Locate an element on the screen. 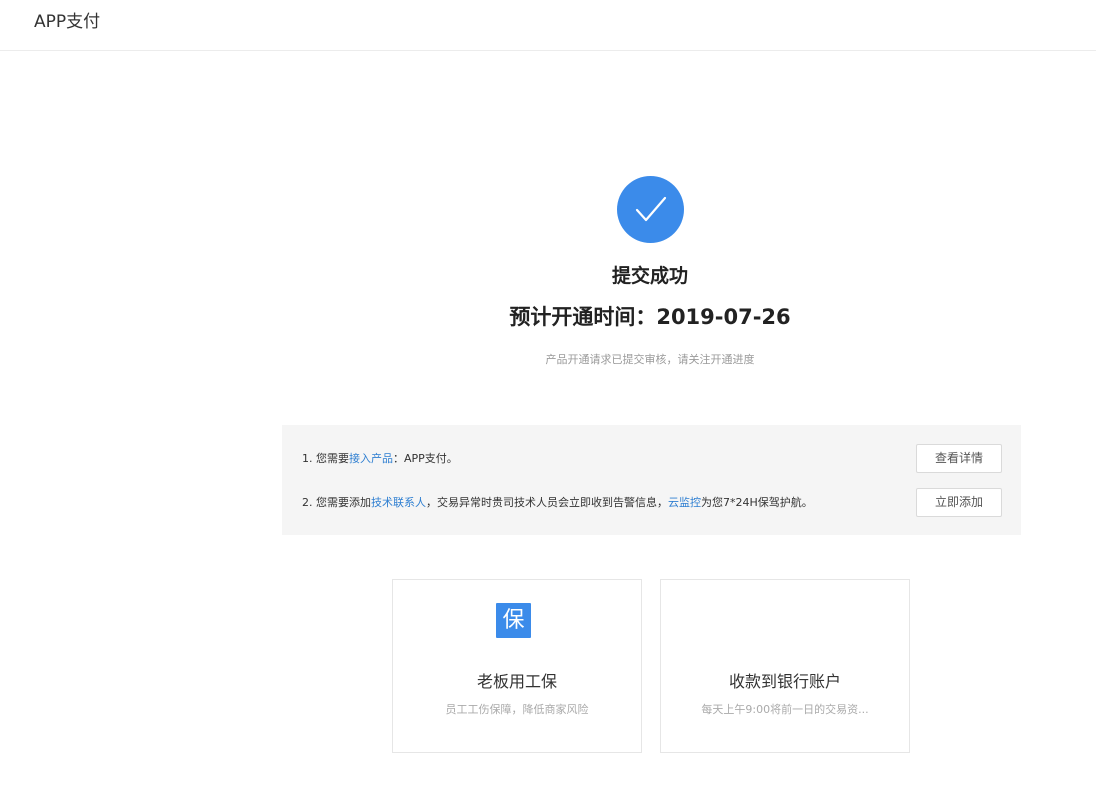 Image resolution: width=1096 pixels, height=807 pixels. card-employer-insurance: 保 老板用工保 员工工伤保障，降低商家风险 is located at coordinates (517, 666).